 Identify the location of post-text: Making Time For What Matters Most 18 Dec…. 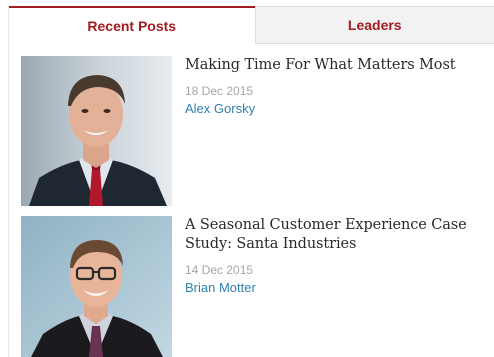
(335, 86).